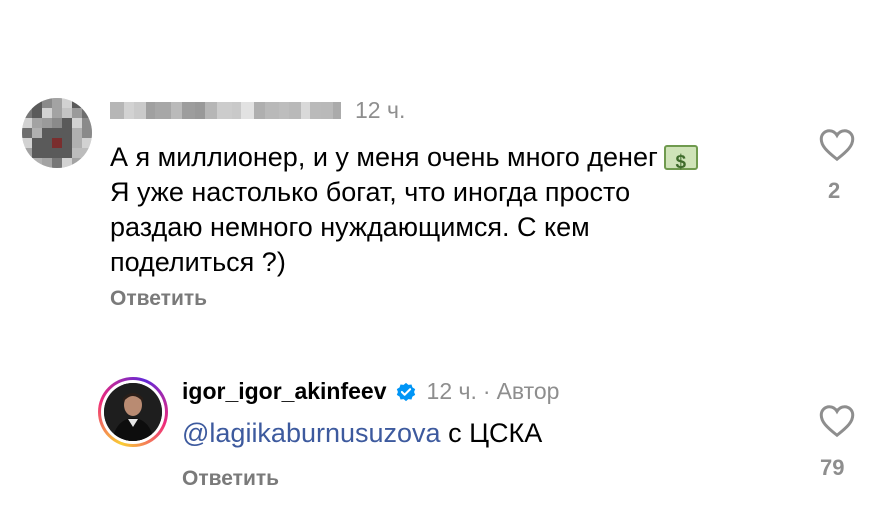 The image size is (895, 505). What do you see at coordinates (284, 391) in the screenshot?
I see `author-username: igor_igor_akinfeev` at bounding box center [284, 391].